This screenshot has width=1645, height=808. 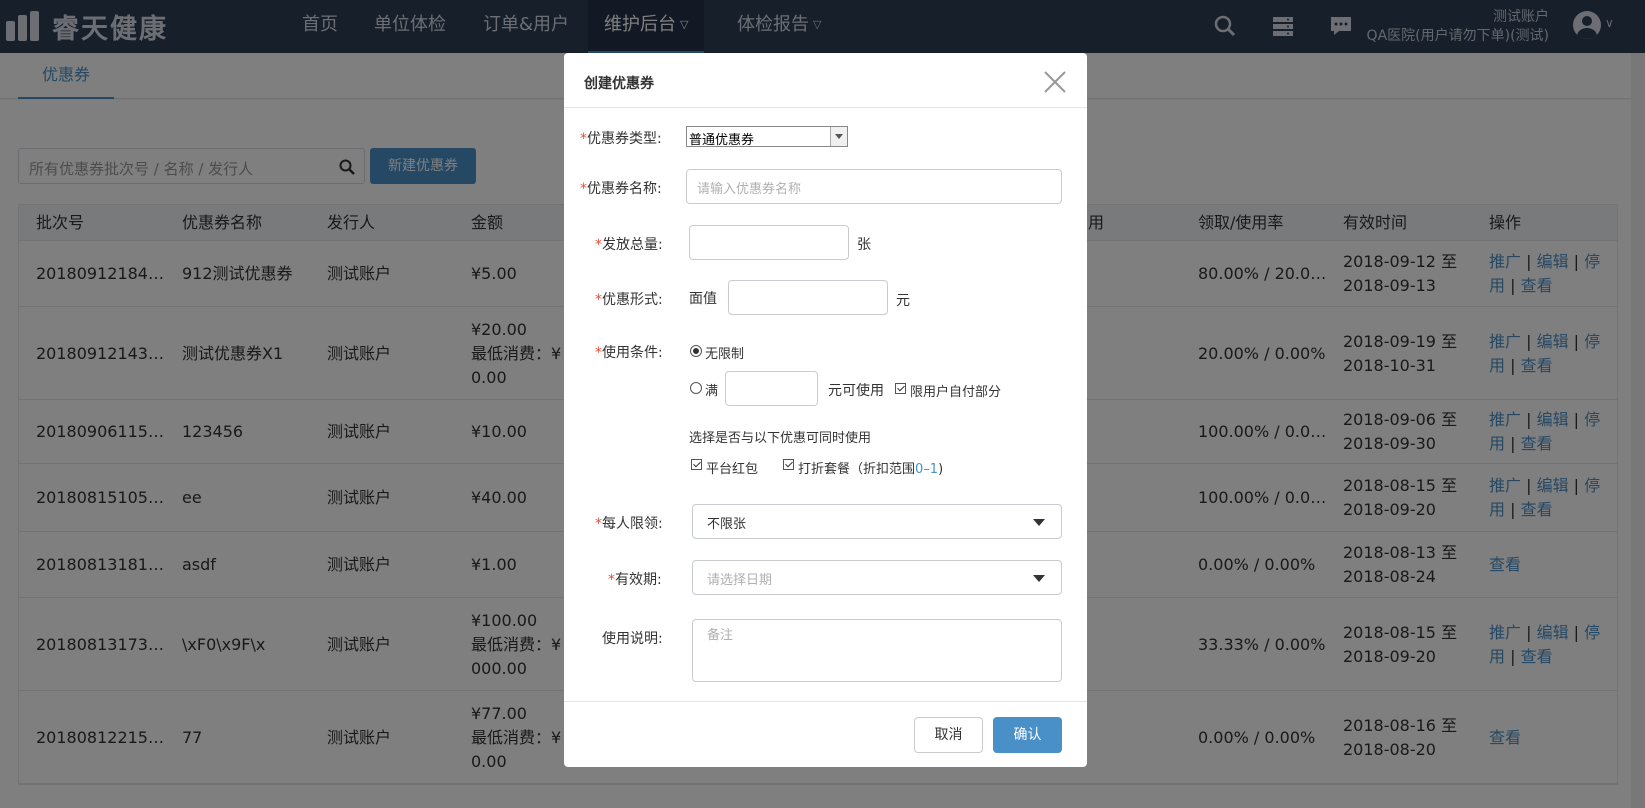 What do you see at coordinates (696, 351) in the screenshot?
I see `unlimited-radio` at bounding box center [696, 351].